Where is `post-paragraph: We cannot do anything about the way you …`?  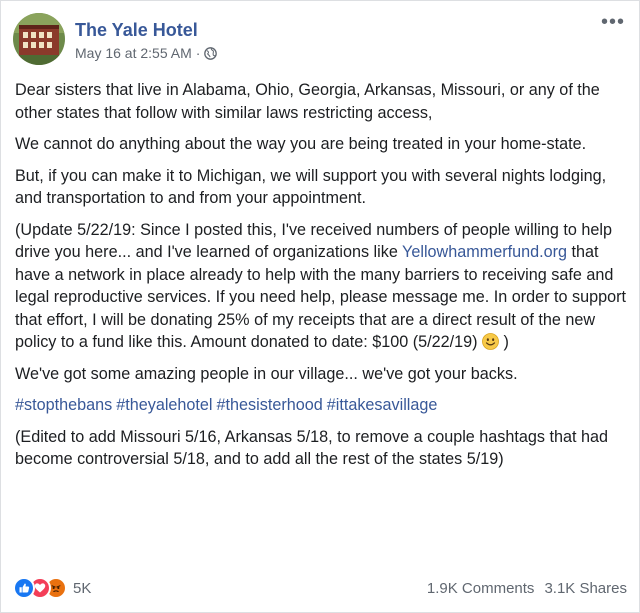 post-paragraph: We cannot do anything about the way you … is located at coordinates (301, 144).